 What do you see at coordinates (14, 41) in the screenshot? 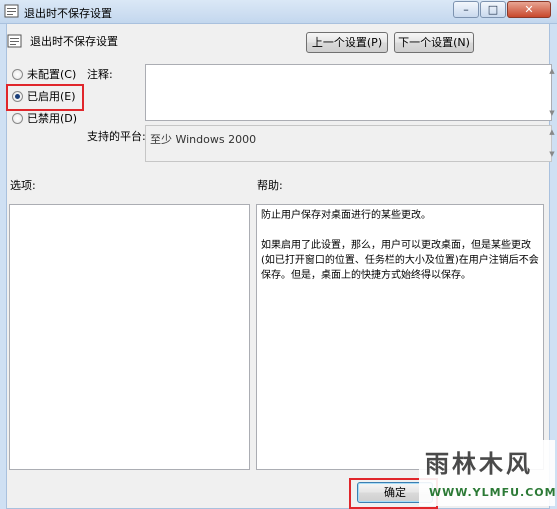
I see `setting-icon` at bounding box center [14, 41].